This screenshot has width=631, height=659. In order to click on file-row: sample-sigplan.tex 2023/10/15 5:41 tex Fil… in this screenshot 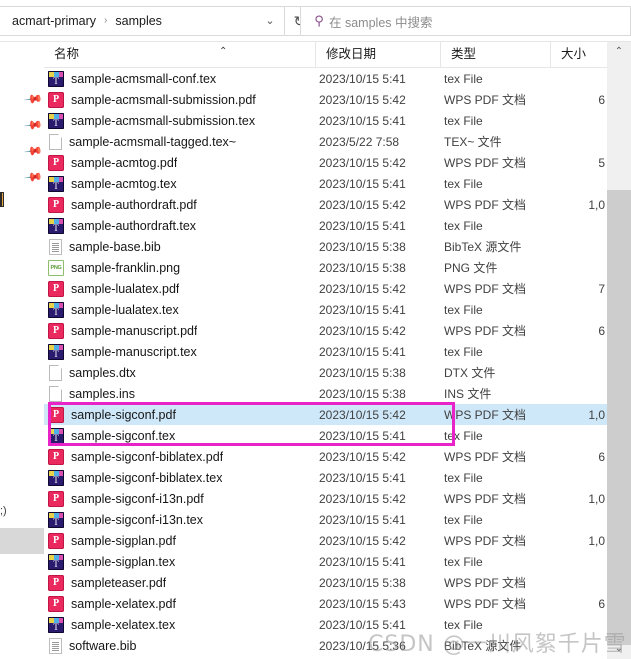, I will do `click(325, 561)`.